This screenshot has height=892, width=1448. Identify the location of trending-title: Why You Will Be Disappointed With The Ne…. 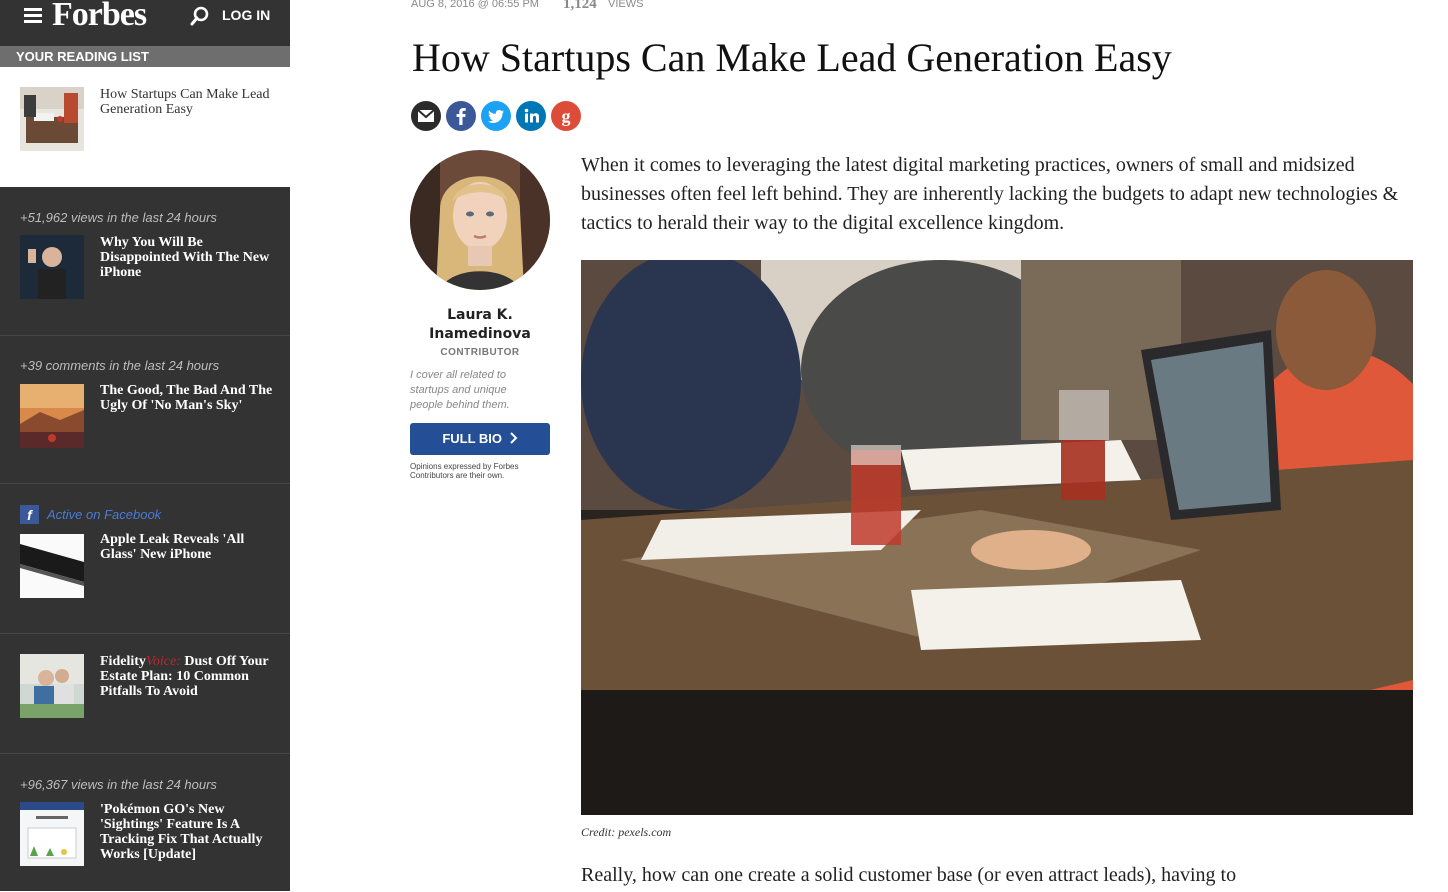
(187, 257).